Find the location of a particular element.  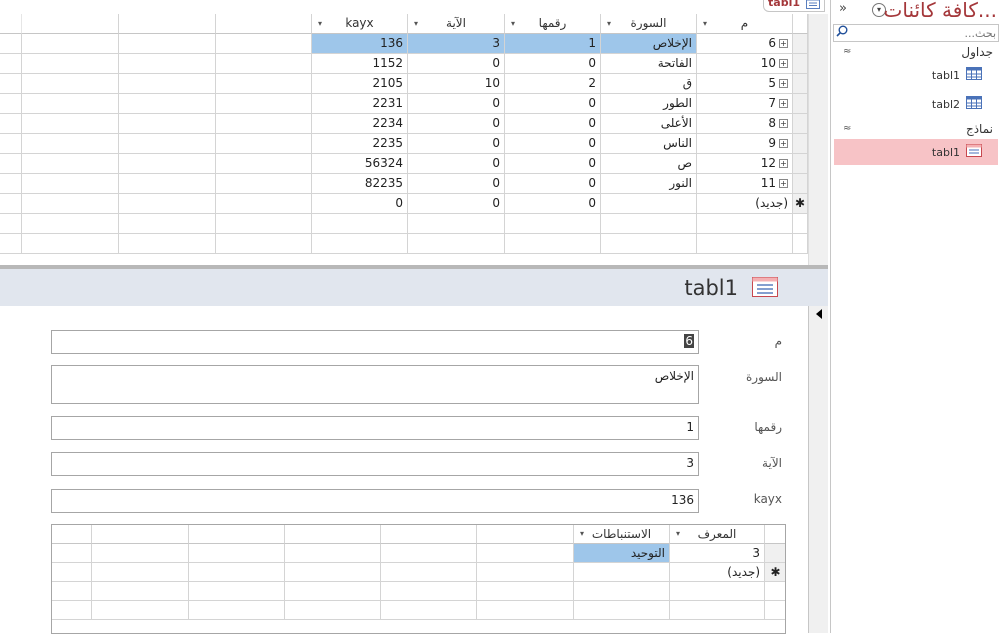

cell-m: 5 + is located at coordinates (745, 84).